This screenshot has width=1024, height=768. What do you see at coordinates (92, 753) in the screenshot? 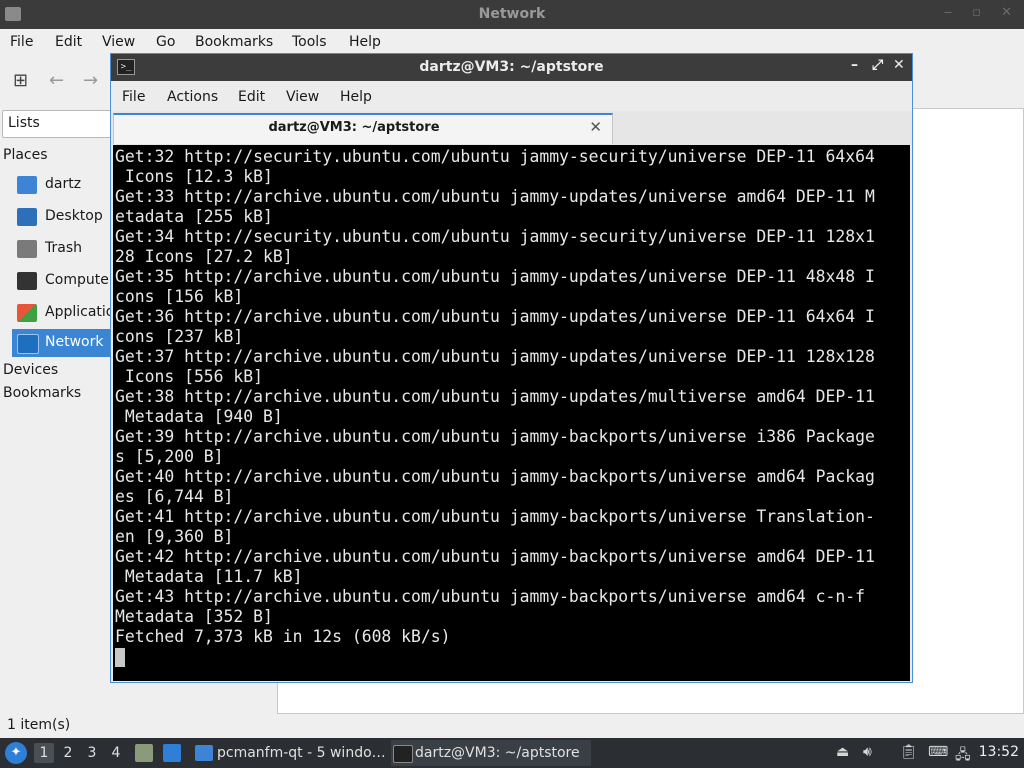
I see `workspace-3: 3` at bounding box center [92, 753].